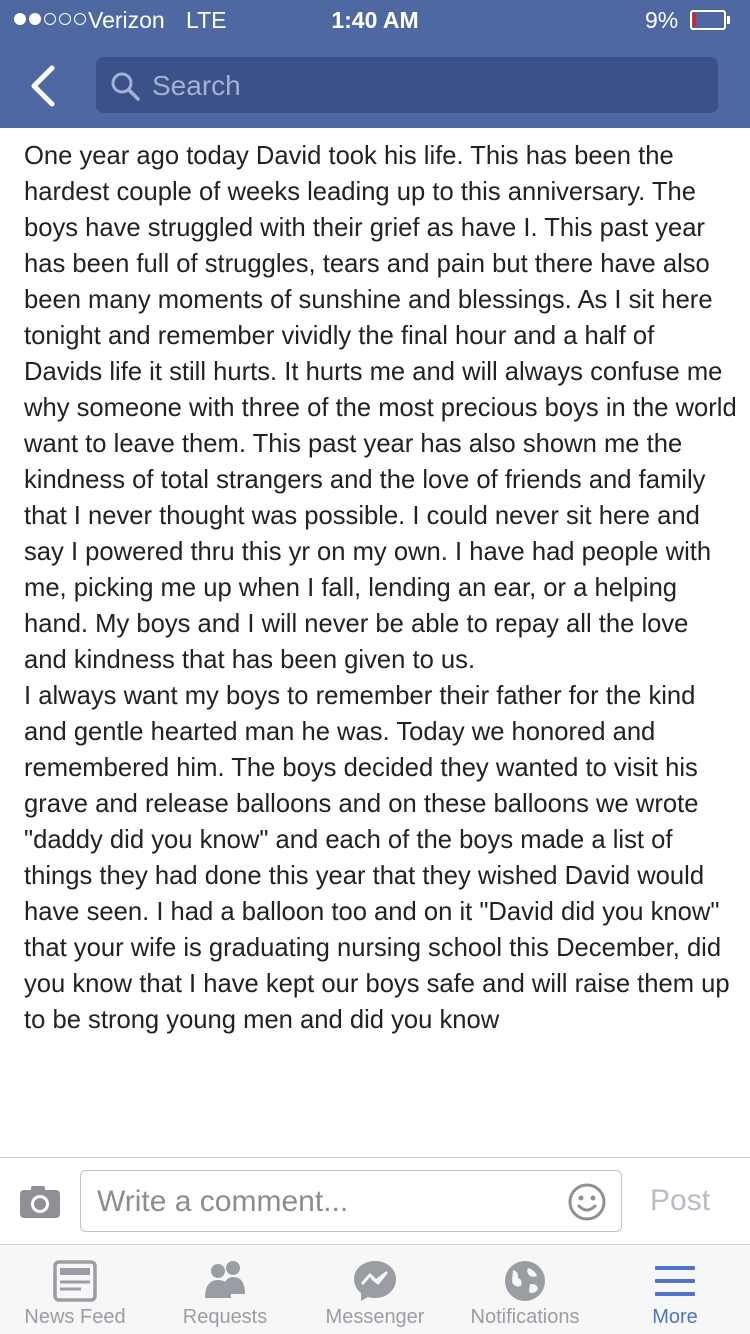  I want to click on status-time: 1:40 AM, so click(375, 20).